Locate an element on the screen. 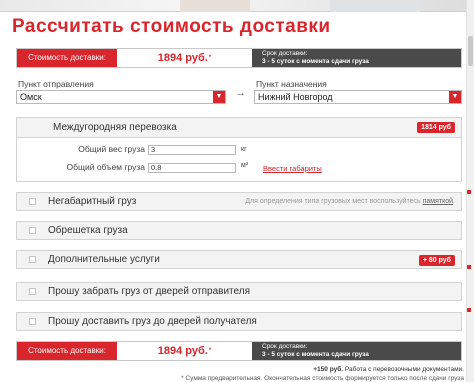 The width and height of the screenshot is (474, 382). door-delivery-checkbox is located at coordinates (32, 321).